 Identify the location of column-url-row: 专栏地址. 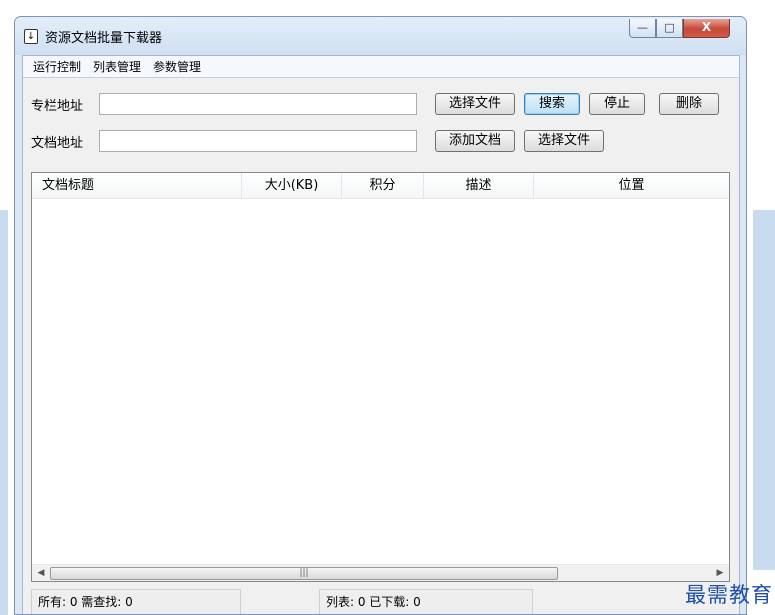
(224, 104).